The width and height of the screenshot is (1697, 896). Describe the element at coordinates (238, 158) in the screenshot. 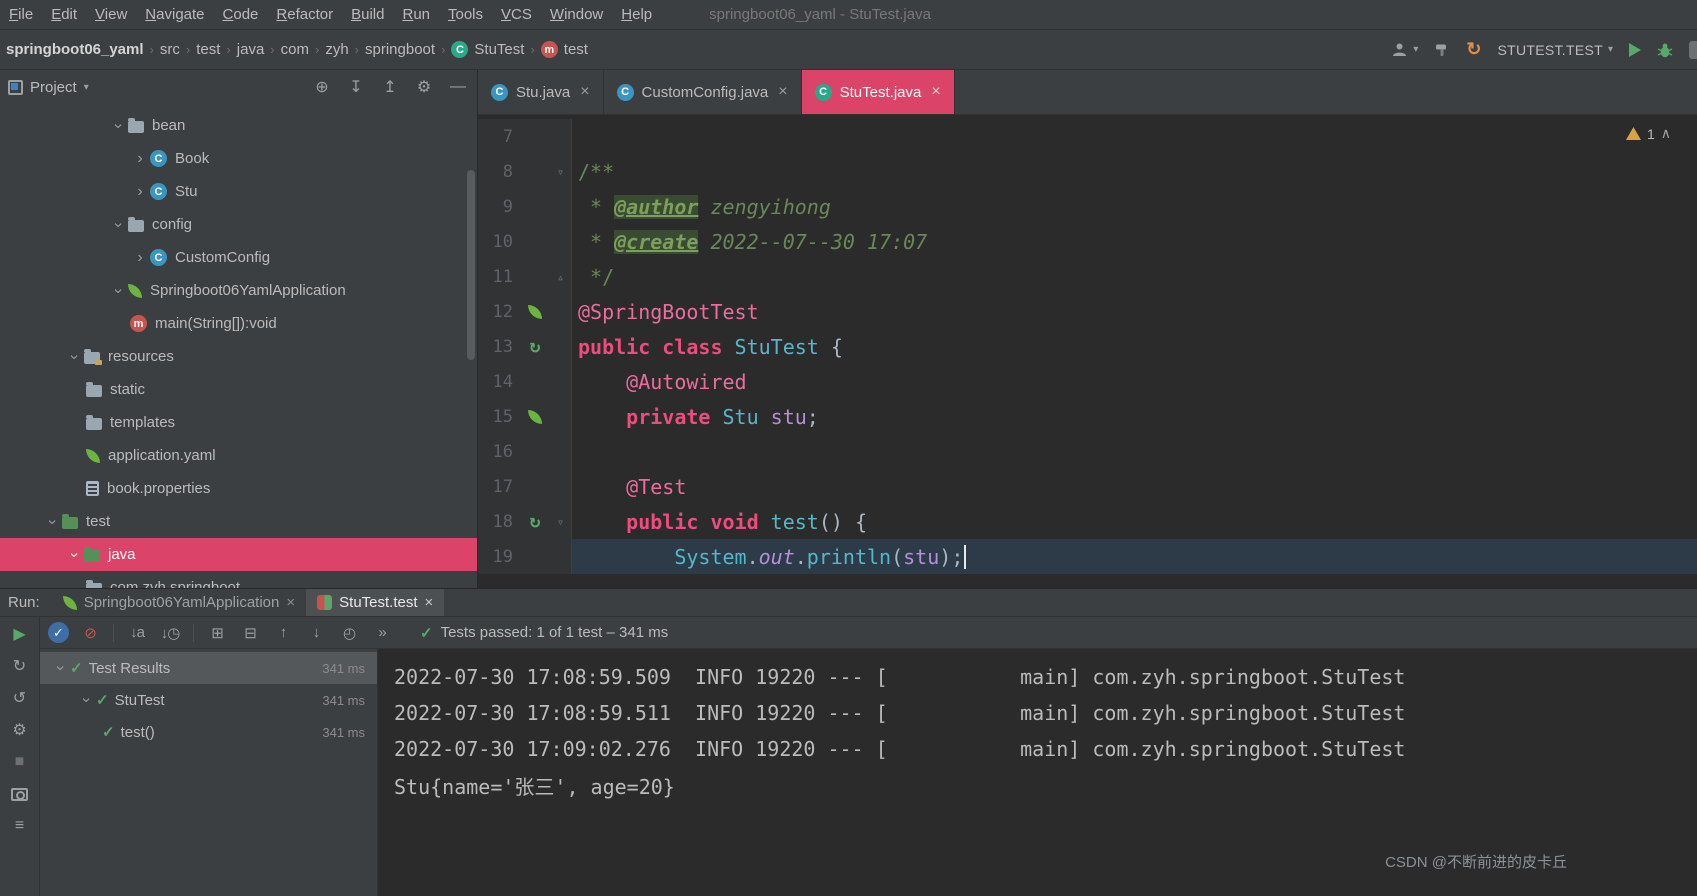

I see `project-tree-item: › C Book` at that location.